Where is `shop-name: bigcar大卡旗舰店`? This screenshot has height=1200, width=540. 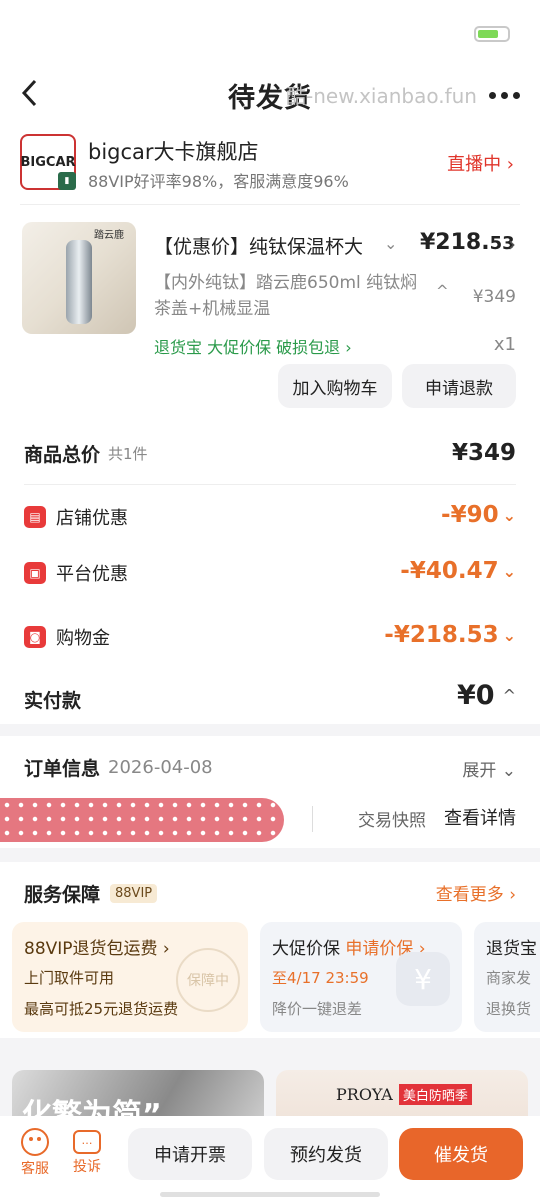
shop-name: bigcar大卡旗舰店 is located at coordinates (173, 151).